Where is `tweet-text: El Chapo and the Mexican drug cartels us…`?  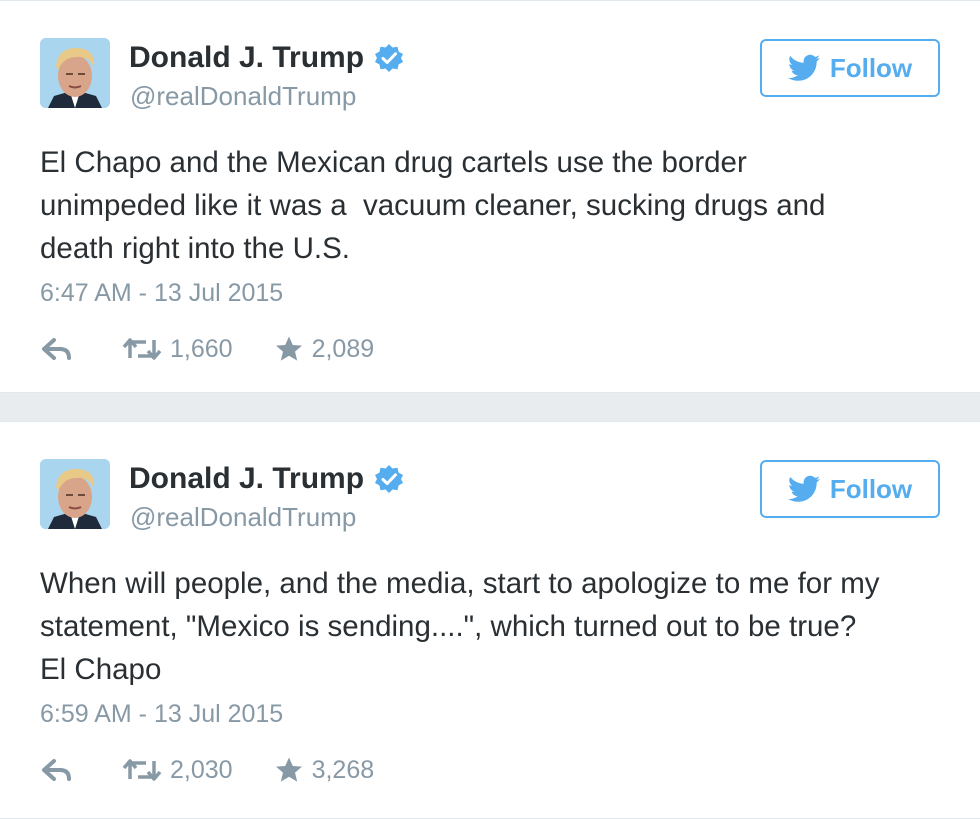
tweet-text: El Chapo and the Mexican drug cartels us… is located at coordinates (433, 205).